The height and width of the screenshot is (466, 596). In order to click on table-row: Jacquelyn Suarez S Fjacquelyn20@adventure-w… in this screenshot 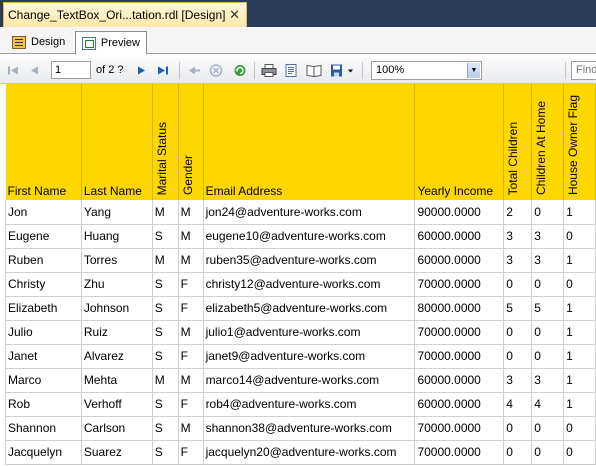, I will do `click(300, 452)`.